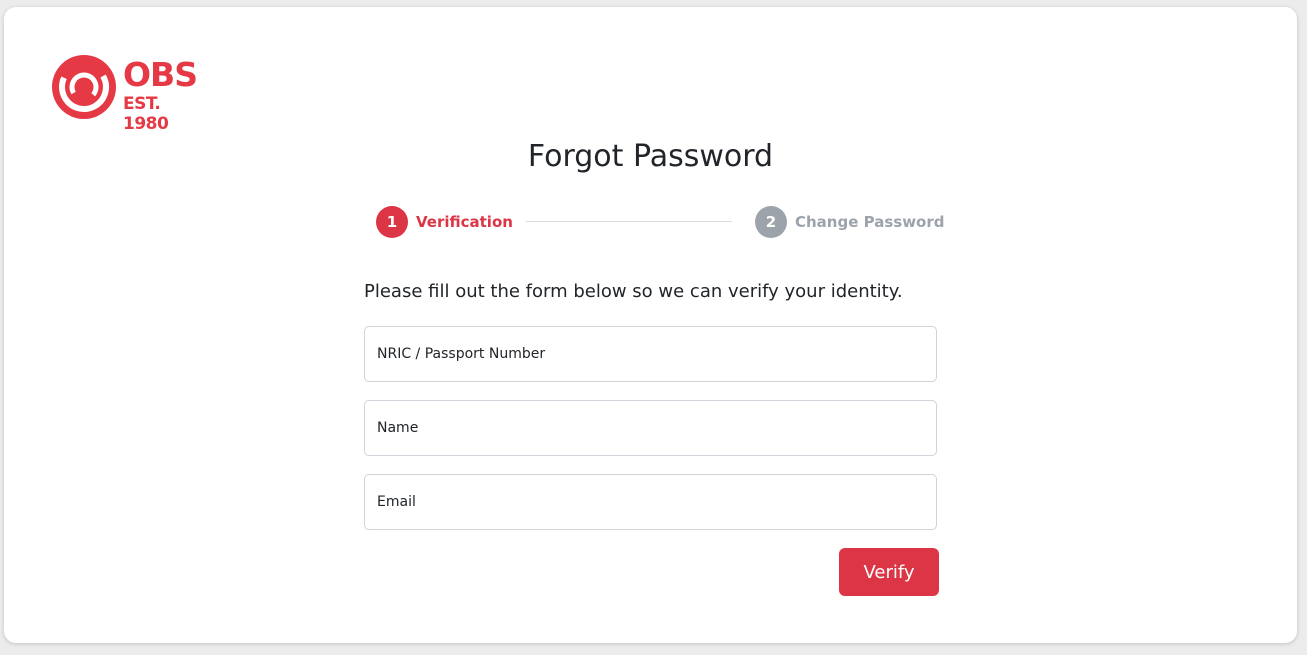  I want to click on step-2-number: 2, so click(771, 222).